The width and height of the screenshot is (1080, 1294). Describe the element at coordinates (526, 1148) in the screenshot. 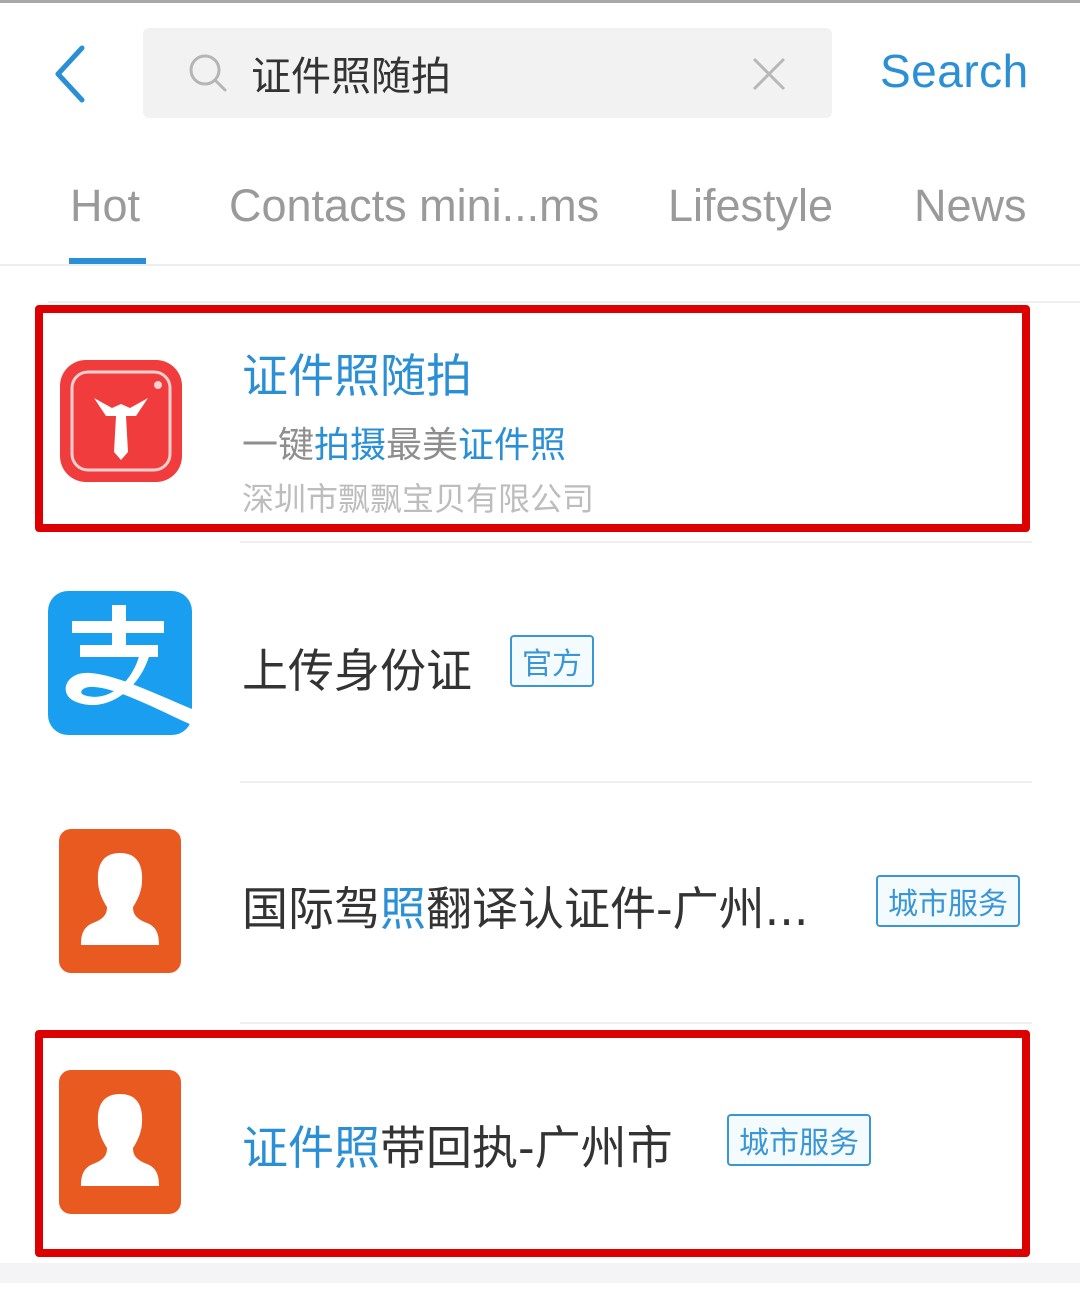

I see `title-part: 带回执-广州市` at that location.